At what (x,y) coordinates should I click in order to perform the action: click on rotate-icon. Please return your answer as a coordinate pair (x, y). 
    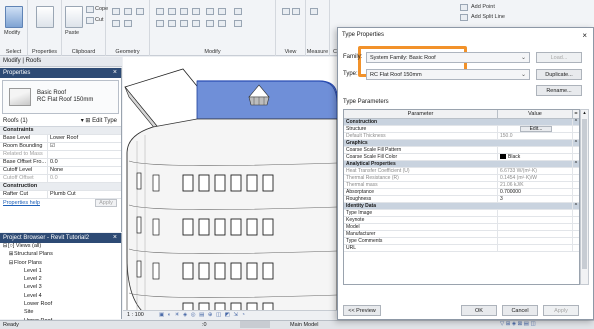
    Looking at the image, I should click on (184, 23).